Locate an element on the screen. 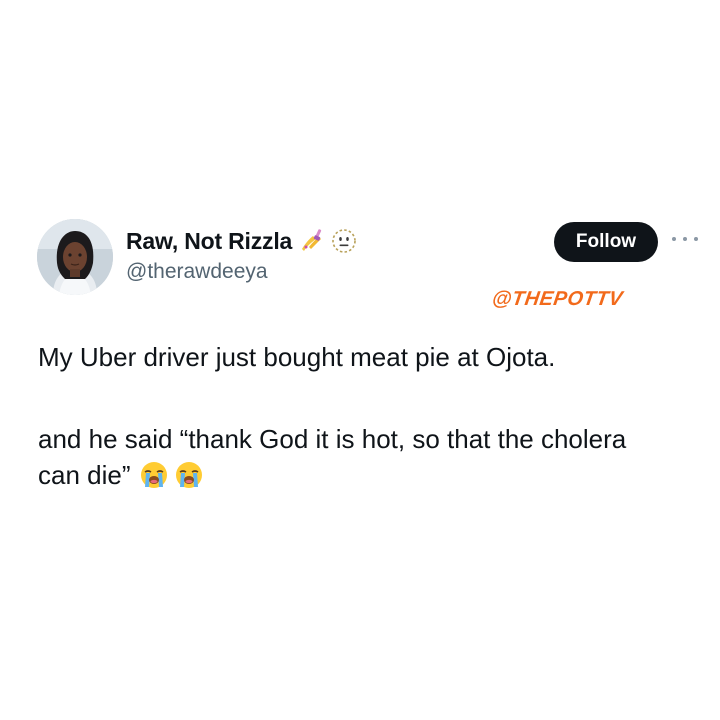  display-name: Raw, Not Rizzla is located at coordinates (209, 241).